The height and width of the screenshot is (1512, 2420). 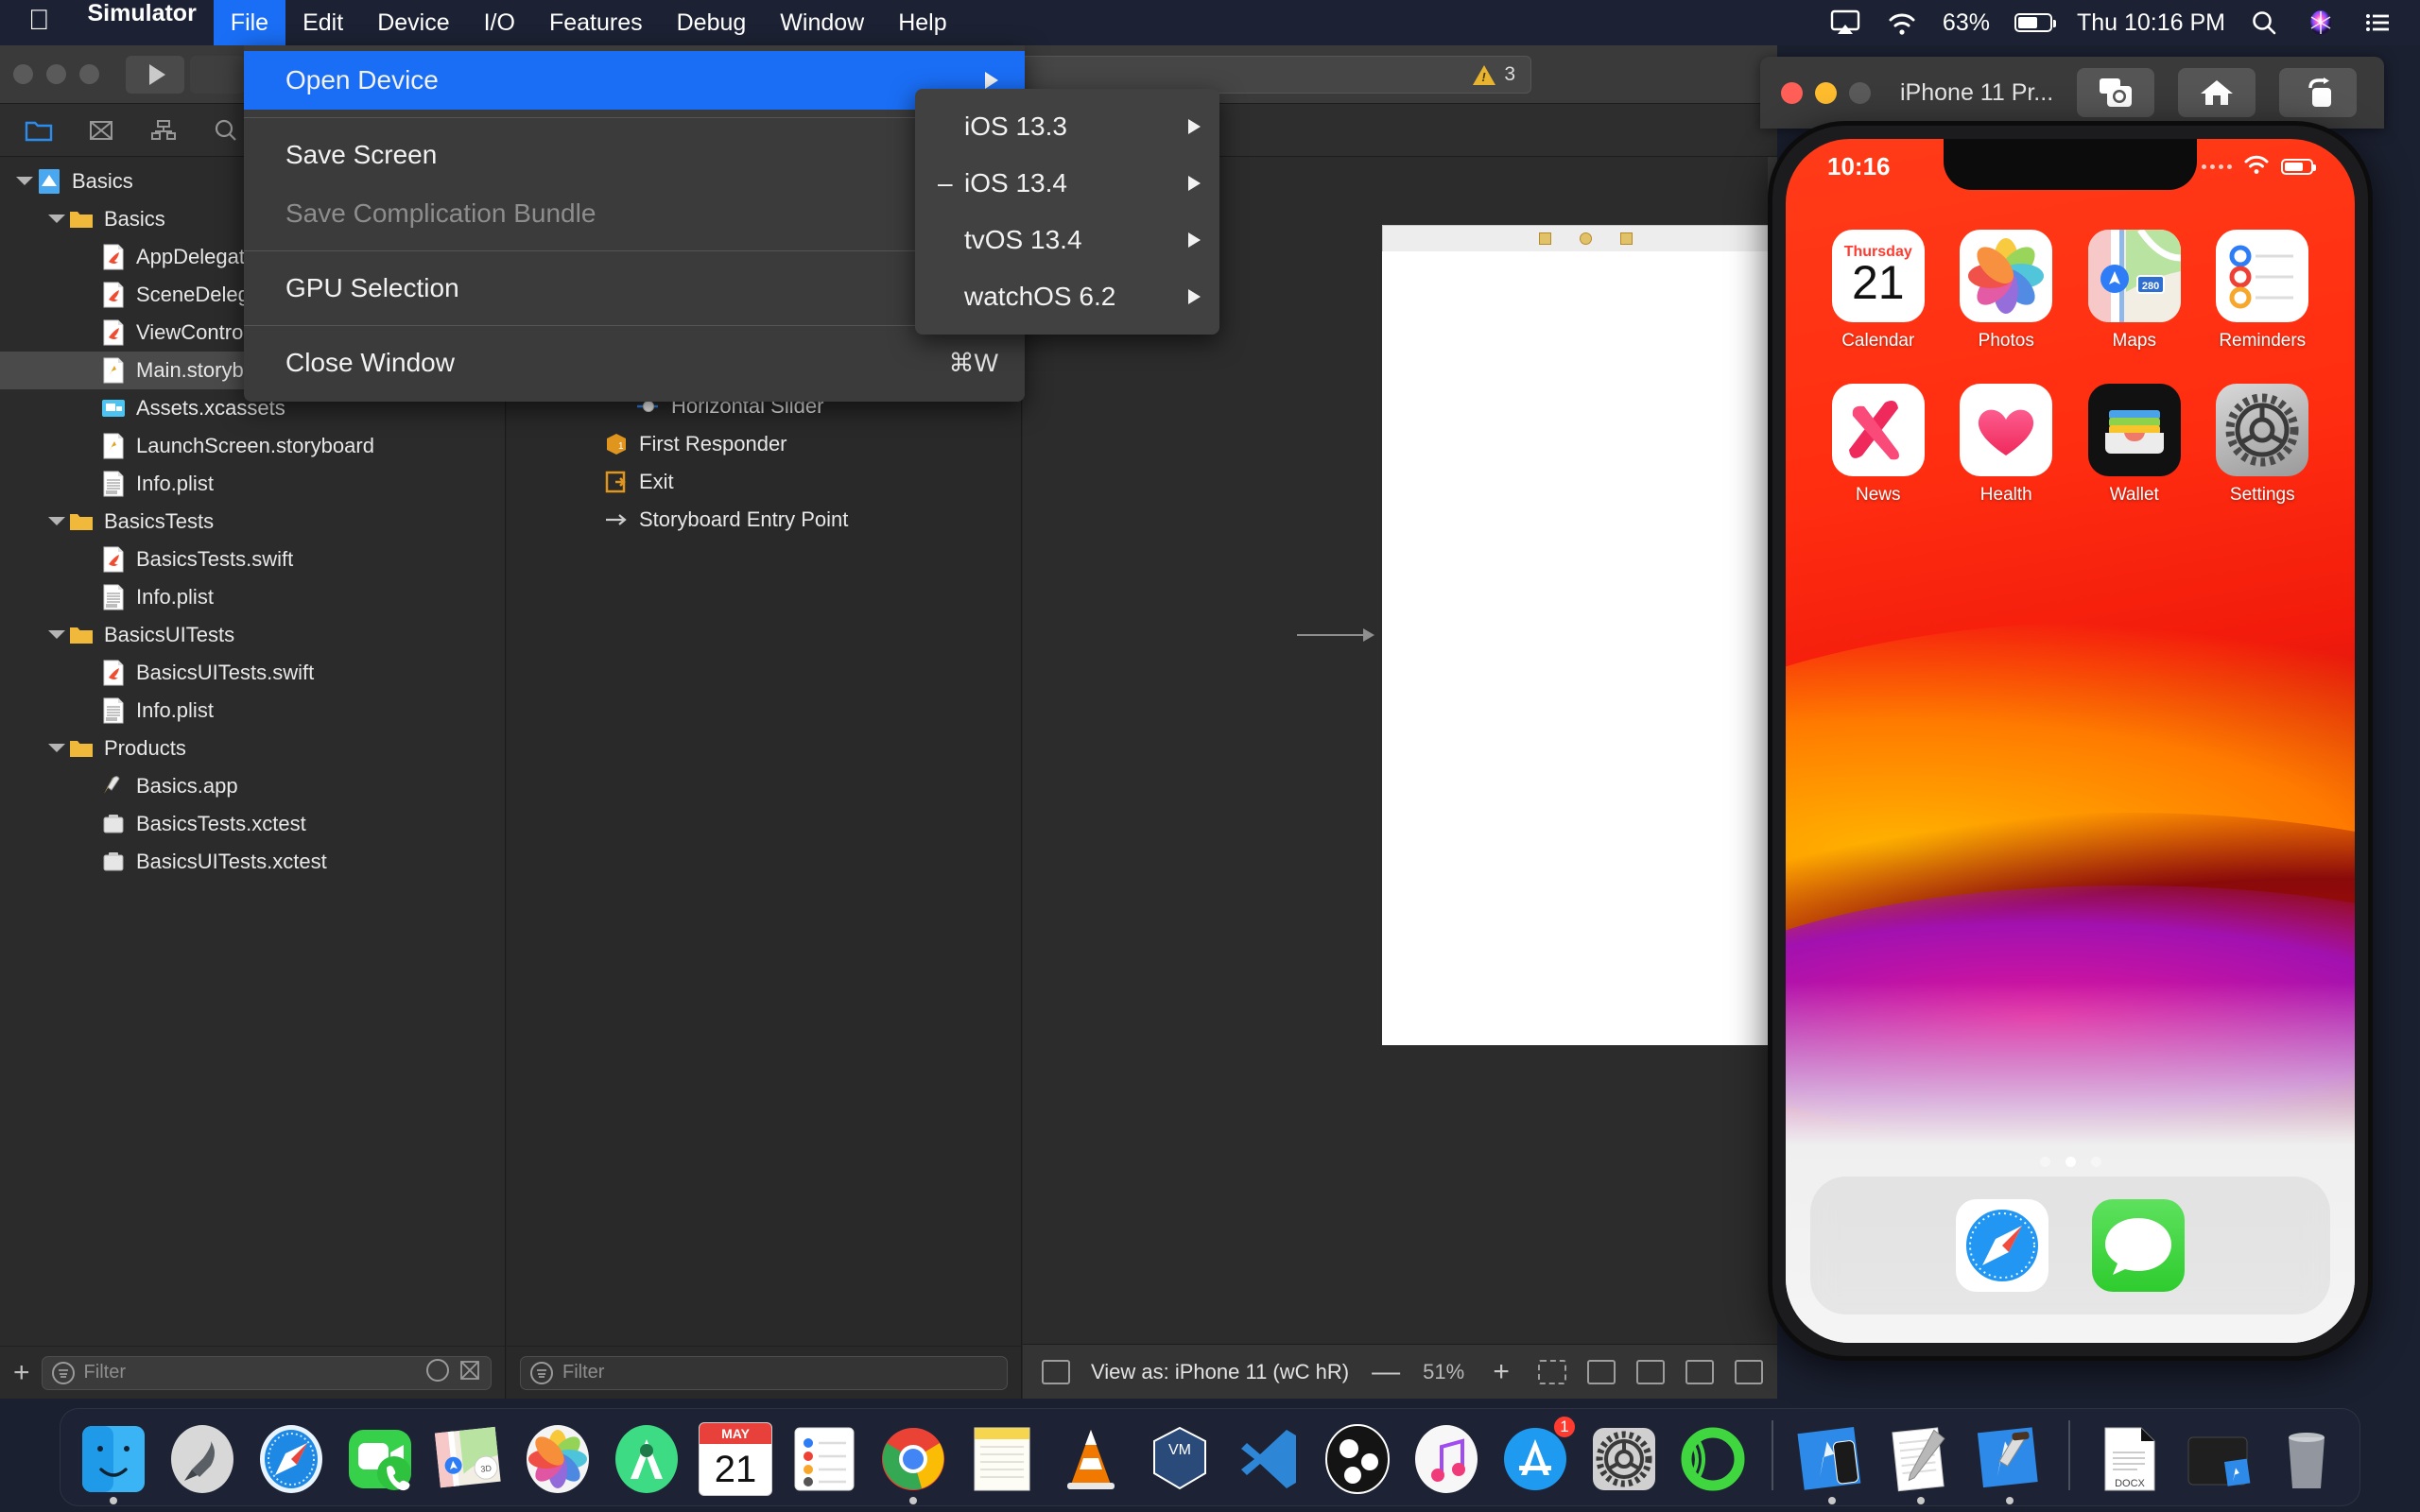 I want to click on device-orientation-icon, so click(x=1056, y=1371).